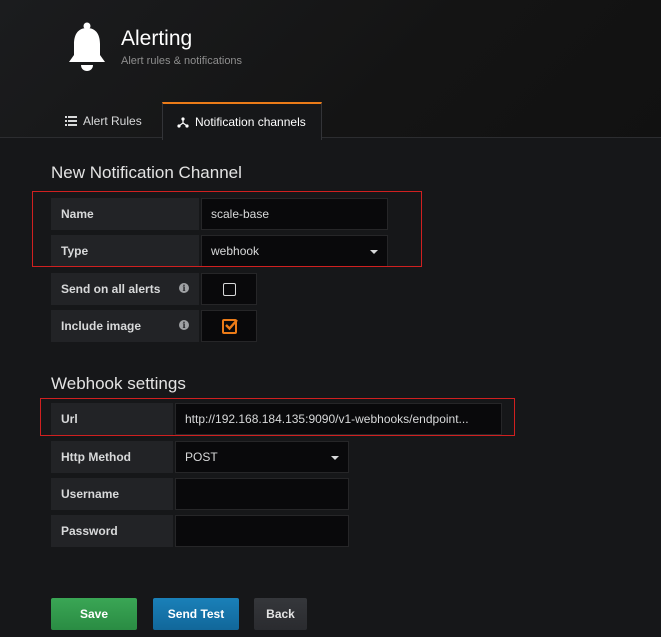  Describe the element at coordinates (335, 458) in the screenshot. I see `caret-down-icon` at that location.